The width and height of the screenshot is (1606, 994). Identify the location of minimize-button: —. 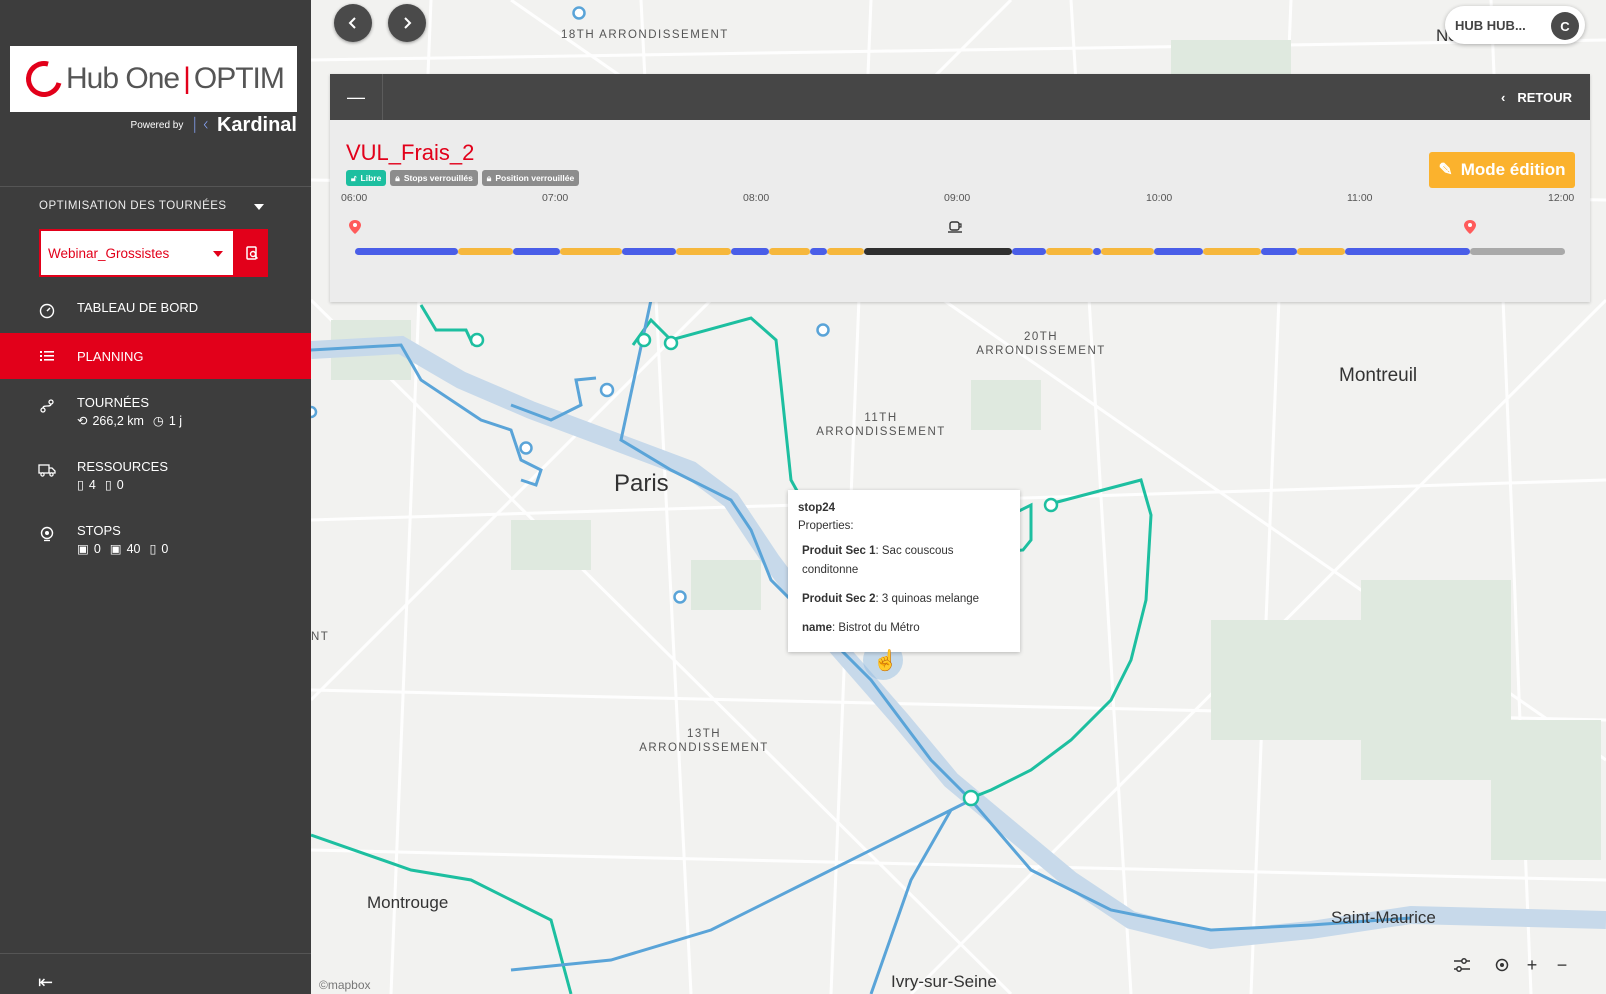
(356, 97).